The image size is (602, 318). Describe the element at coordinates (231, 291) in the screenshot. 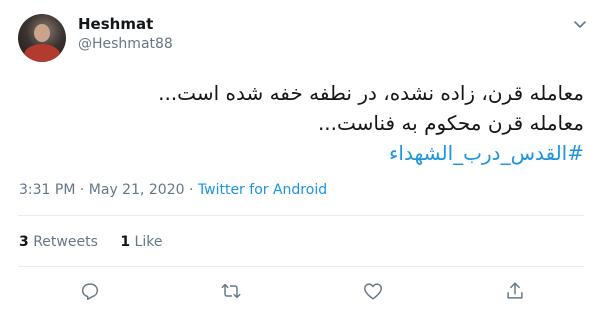

I see `retweet-icon` at that location.